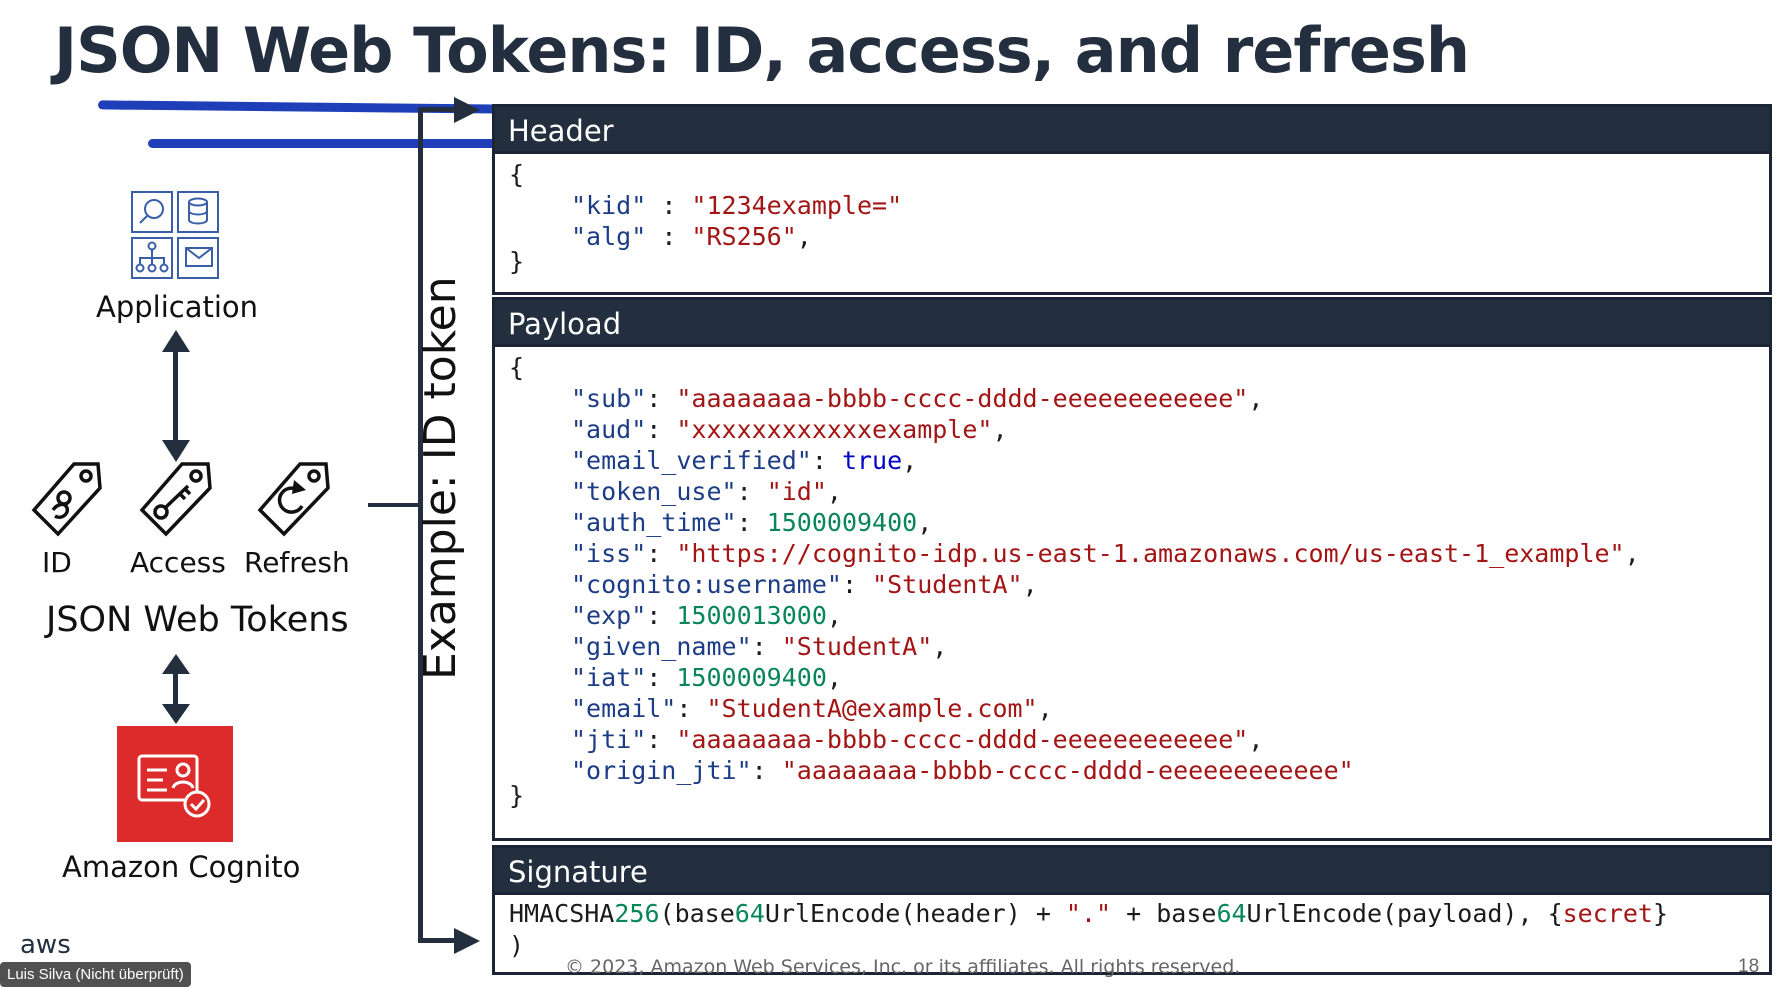 The height and width of the screenshot is (989, 1785). Describe the element at coordinates (294, 500) in the screenshot. I see `refresh-tag-icon` at that location.